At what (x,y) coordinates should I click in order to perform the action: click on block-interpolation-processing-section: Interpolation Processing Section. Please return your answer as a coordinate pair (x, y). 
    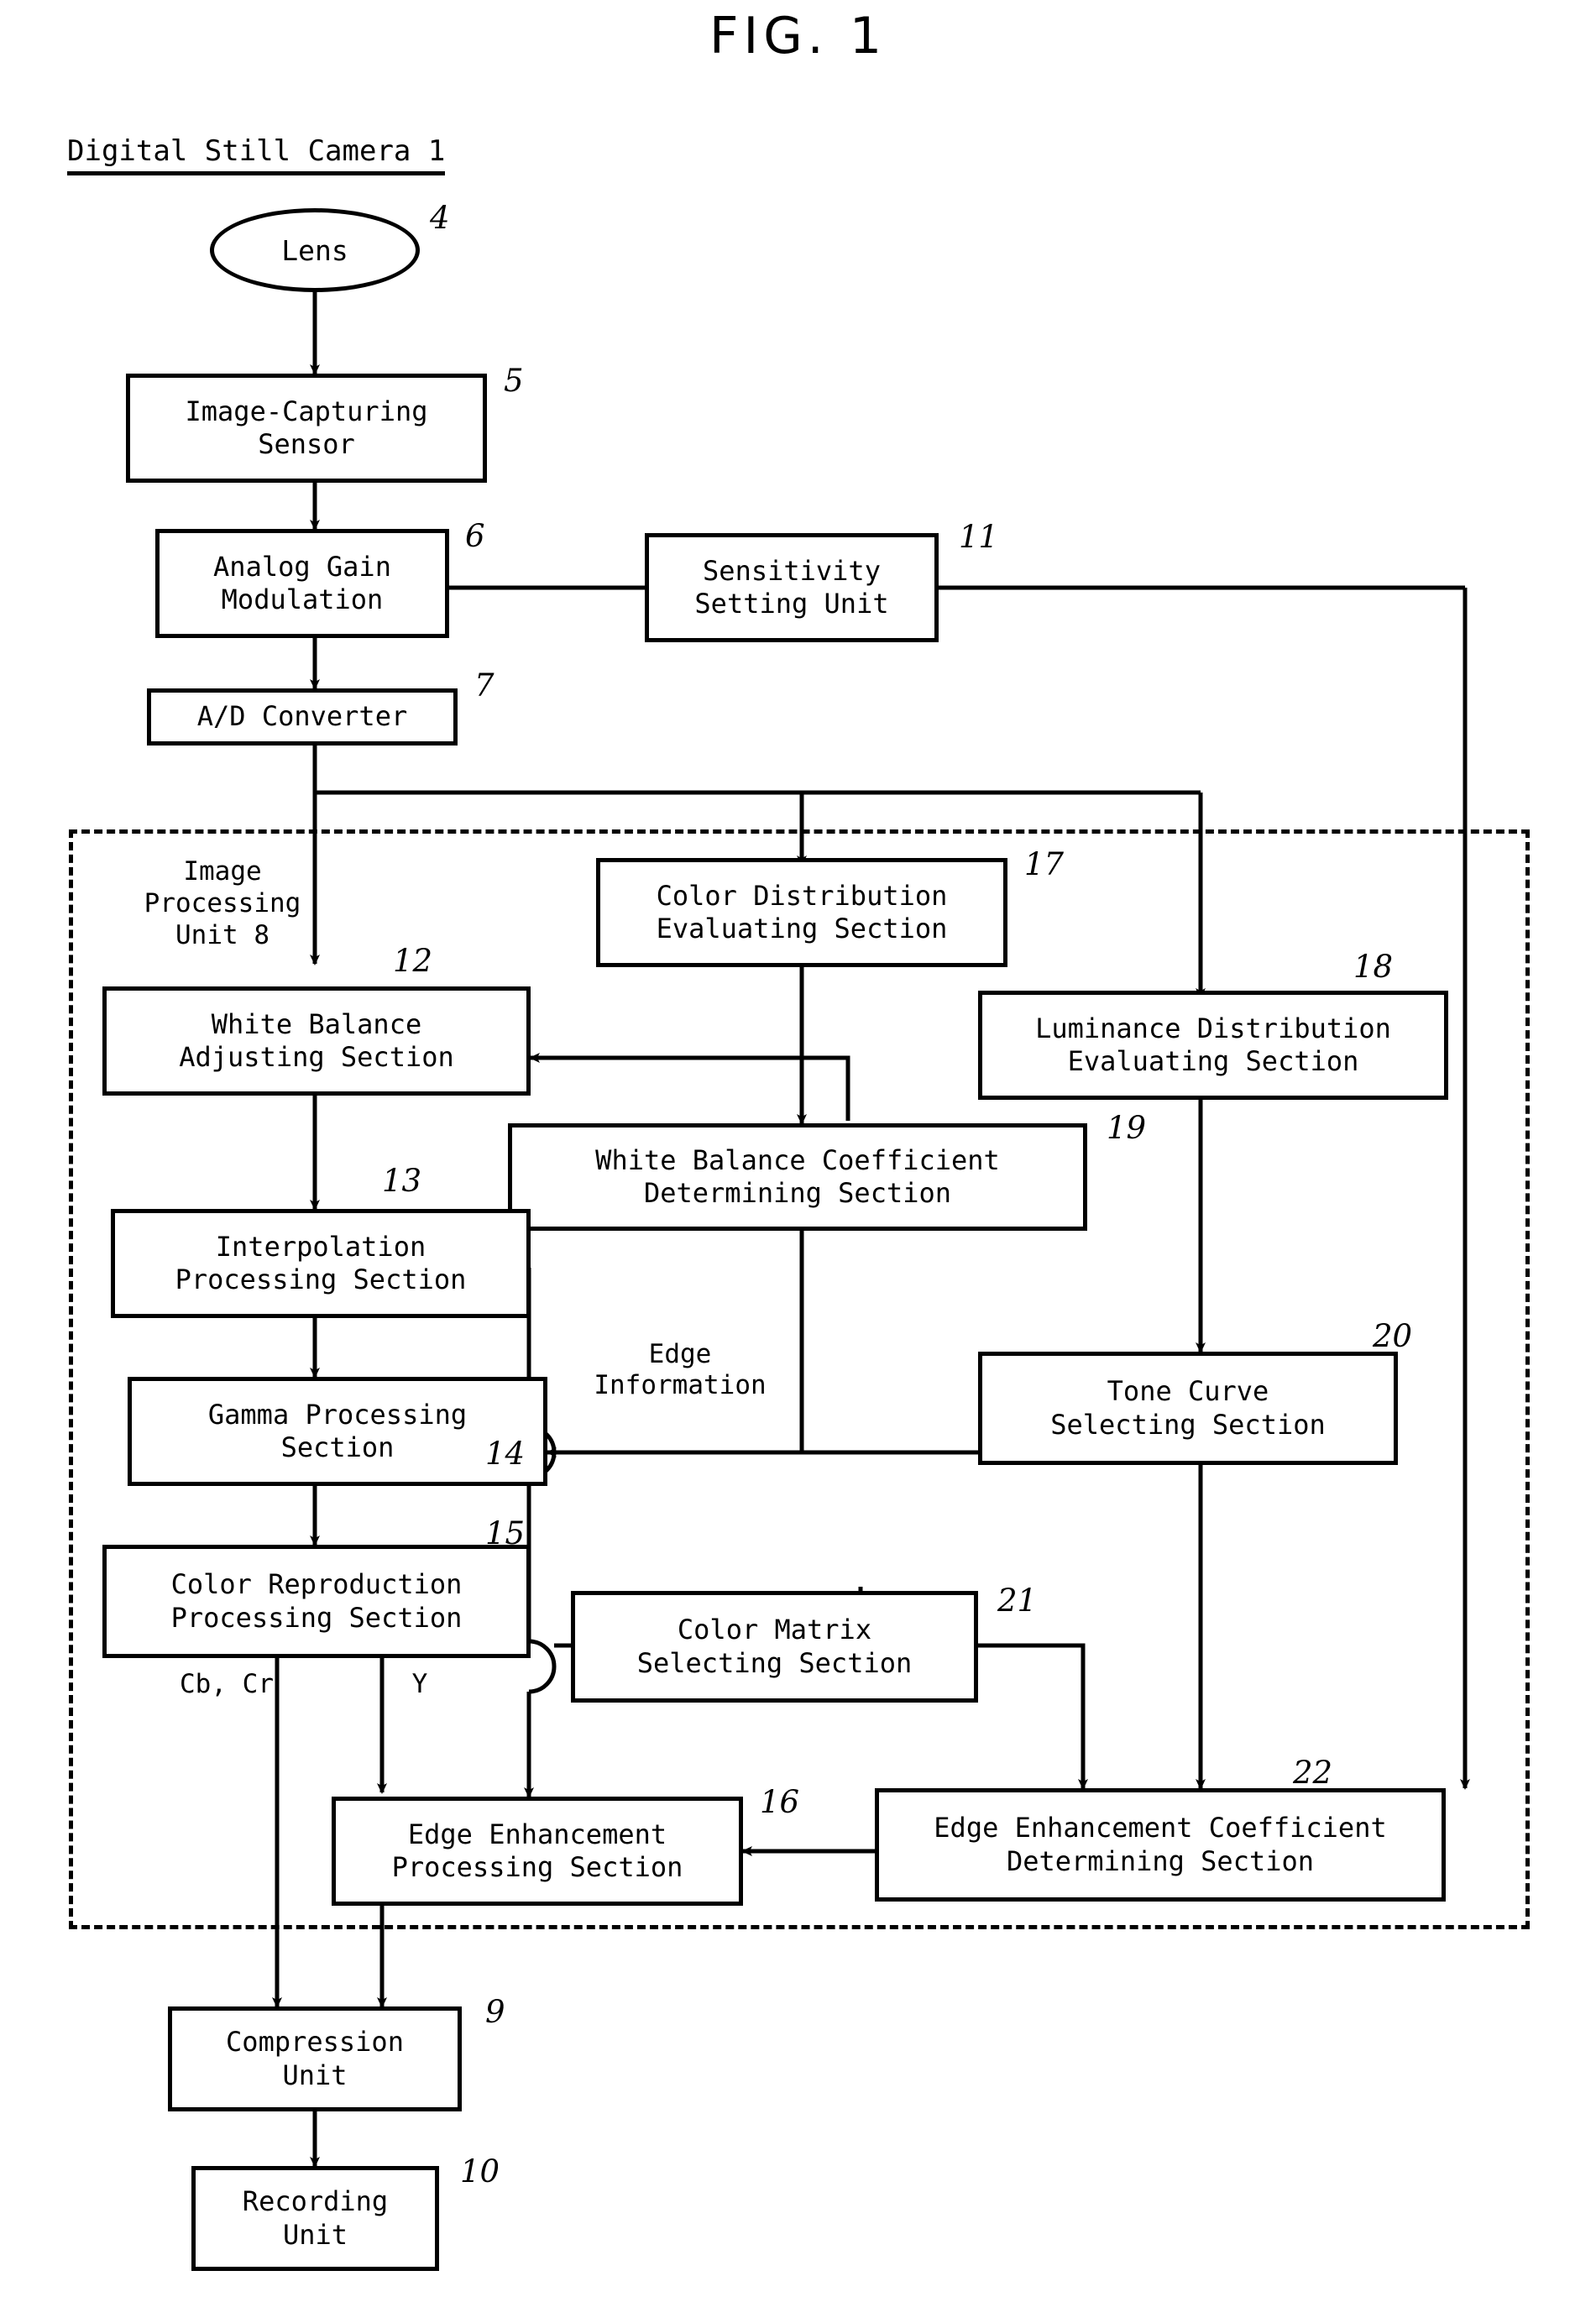
    Looking at the image, I should click on (321, 1263).